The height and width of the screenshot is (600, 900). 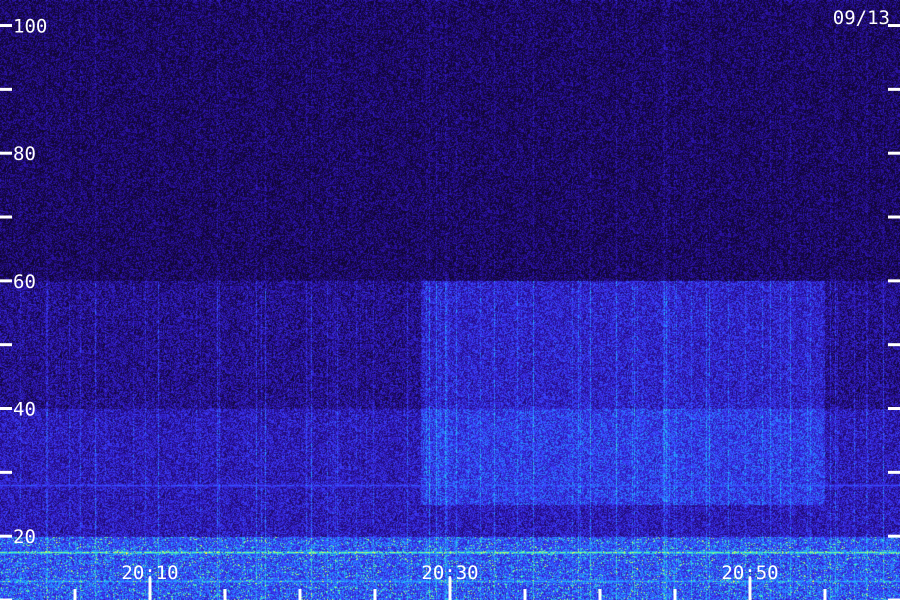 What do you see at coordinates (30, 27) in the screenshot?
I see `y-tick-label: 100` at bounding box center [30, 27].